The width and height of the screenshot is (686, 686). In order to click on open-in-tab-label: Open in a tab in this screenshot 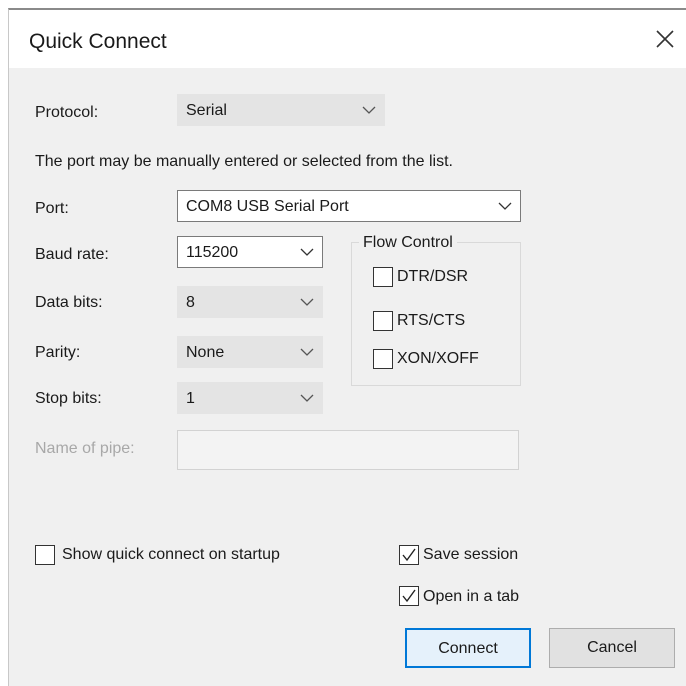, I will do `click(471, 596)`.